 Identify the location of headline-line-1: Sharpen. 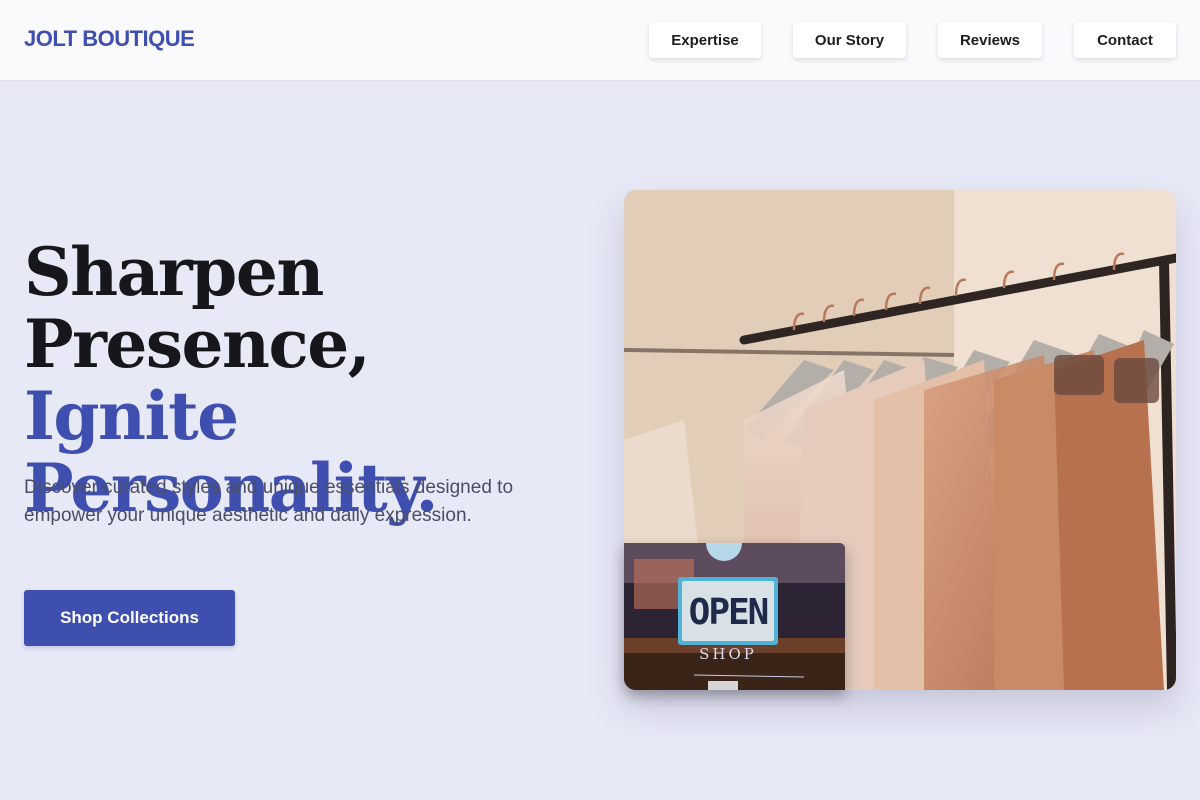
(174, 272).